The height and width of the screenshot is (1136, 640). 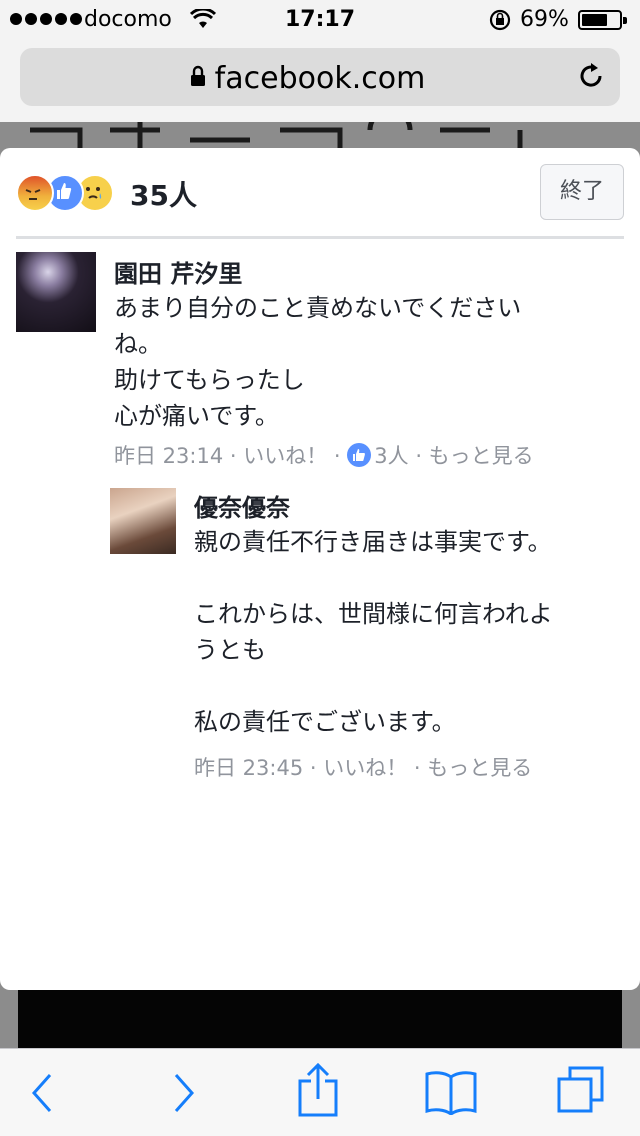 I want to click on like-count-icon, so click(x=359, y=455).